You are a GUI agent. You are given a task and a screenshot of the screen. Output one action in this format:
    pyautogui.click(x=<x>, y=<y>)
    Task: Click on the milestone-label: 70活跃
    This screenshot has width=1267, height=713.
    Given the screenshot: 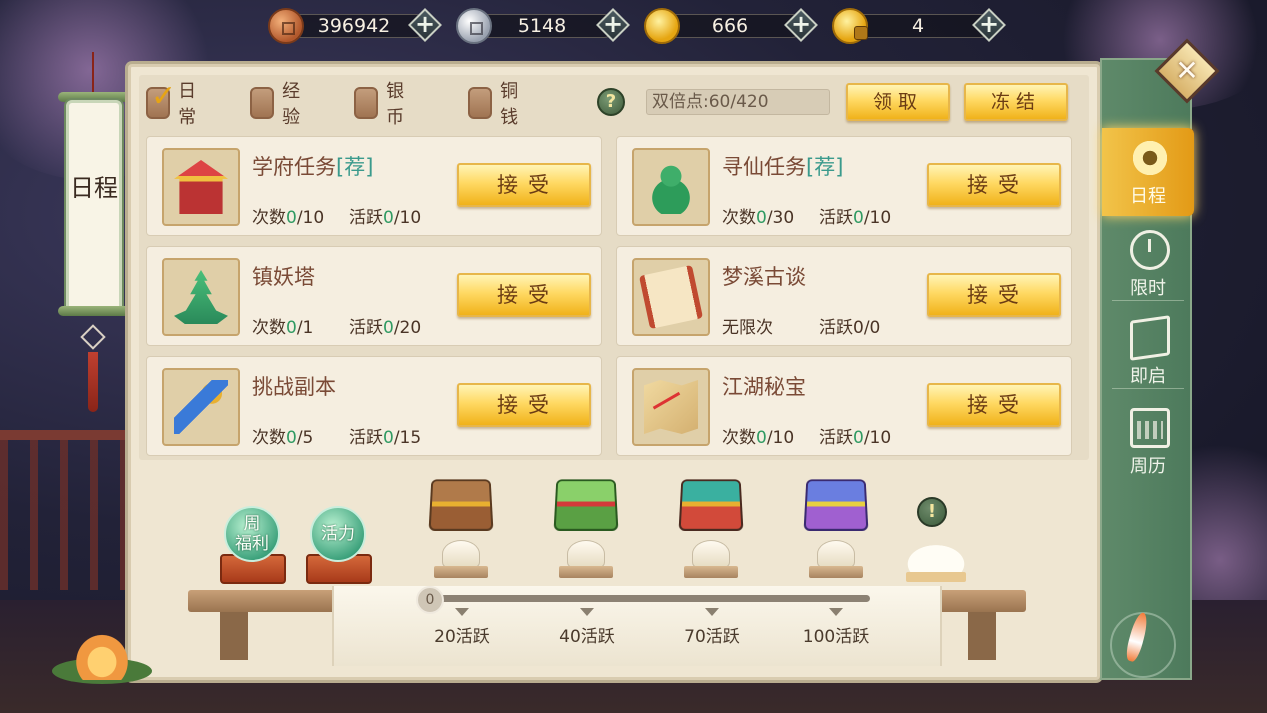 What is the action you would take?
    pyautogui.click(x=712, y=637)
    